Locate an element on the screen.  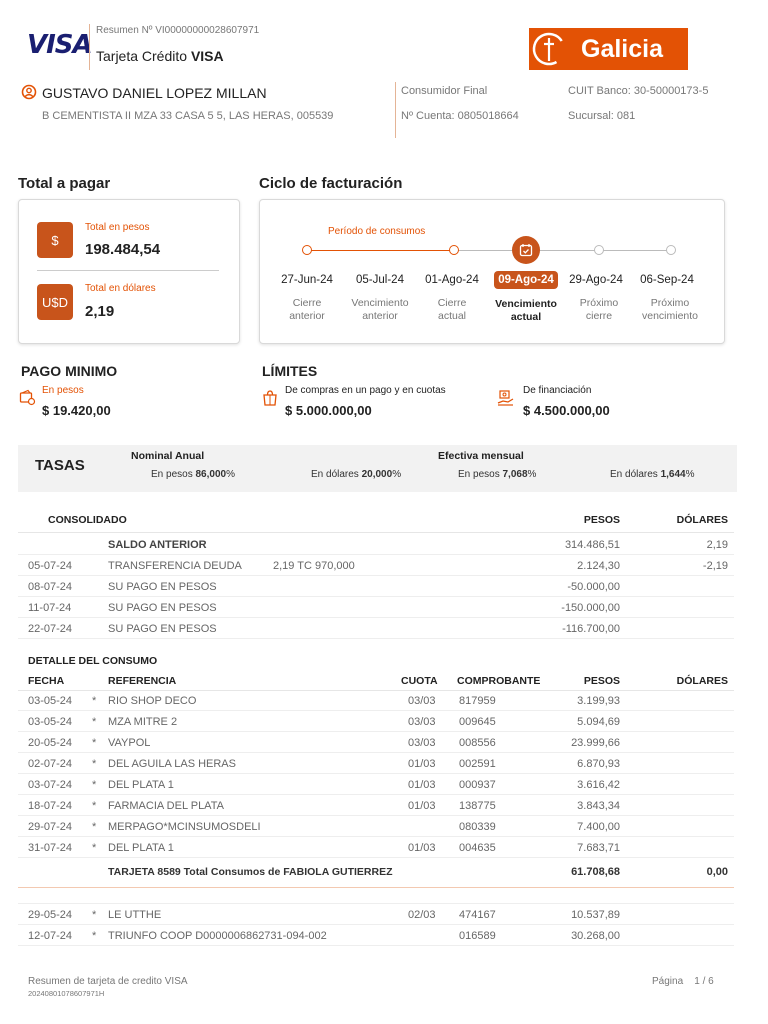
cell-ref: DEL AGUILA LAS HERAS is located at coordinates (172, 764).